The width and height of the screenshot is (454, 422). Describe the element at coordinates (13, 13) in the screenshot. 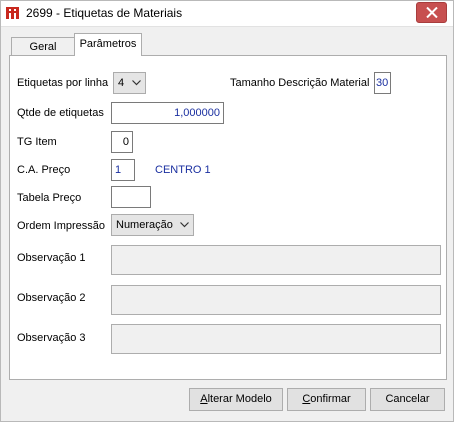

I see `app-logo-icon` at that location.